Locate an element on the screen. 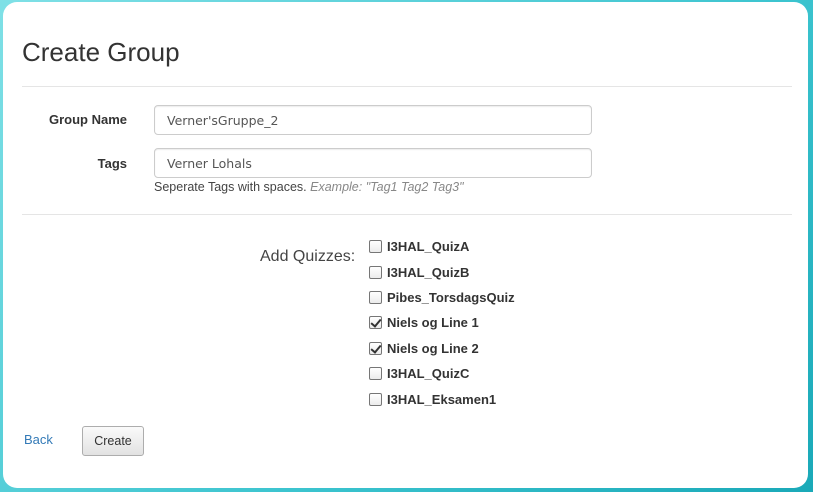  add-quizzes-label: Add Quizzes: is located at coordinates (308, 256).